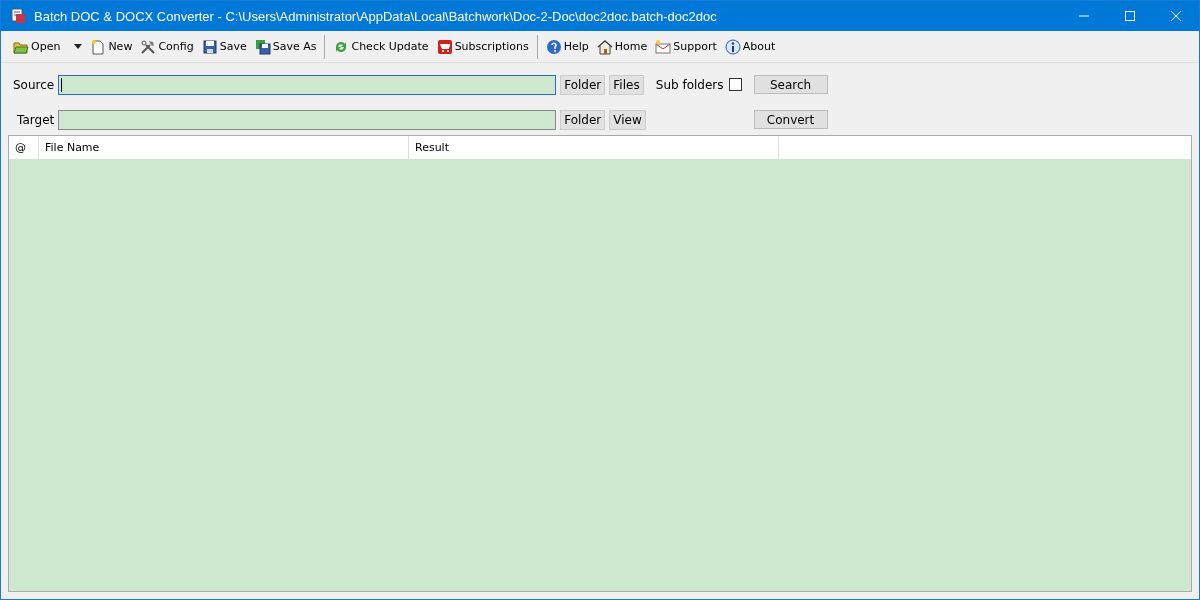 The width and height of the screenshot is (1200, 600). Describe the element at coordinates (790, 119) in the screenshot. I see `convert-button: Convert` at that location.